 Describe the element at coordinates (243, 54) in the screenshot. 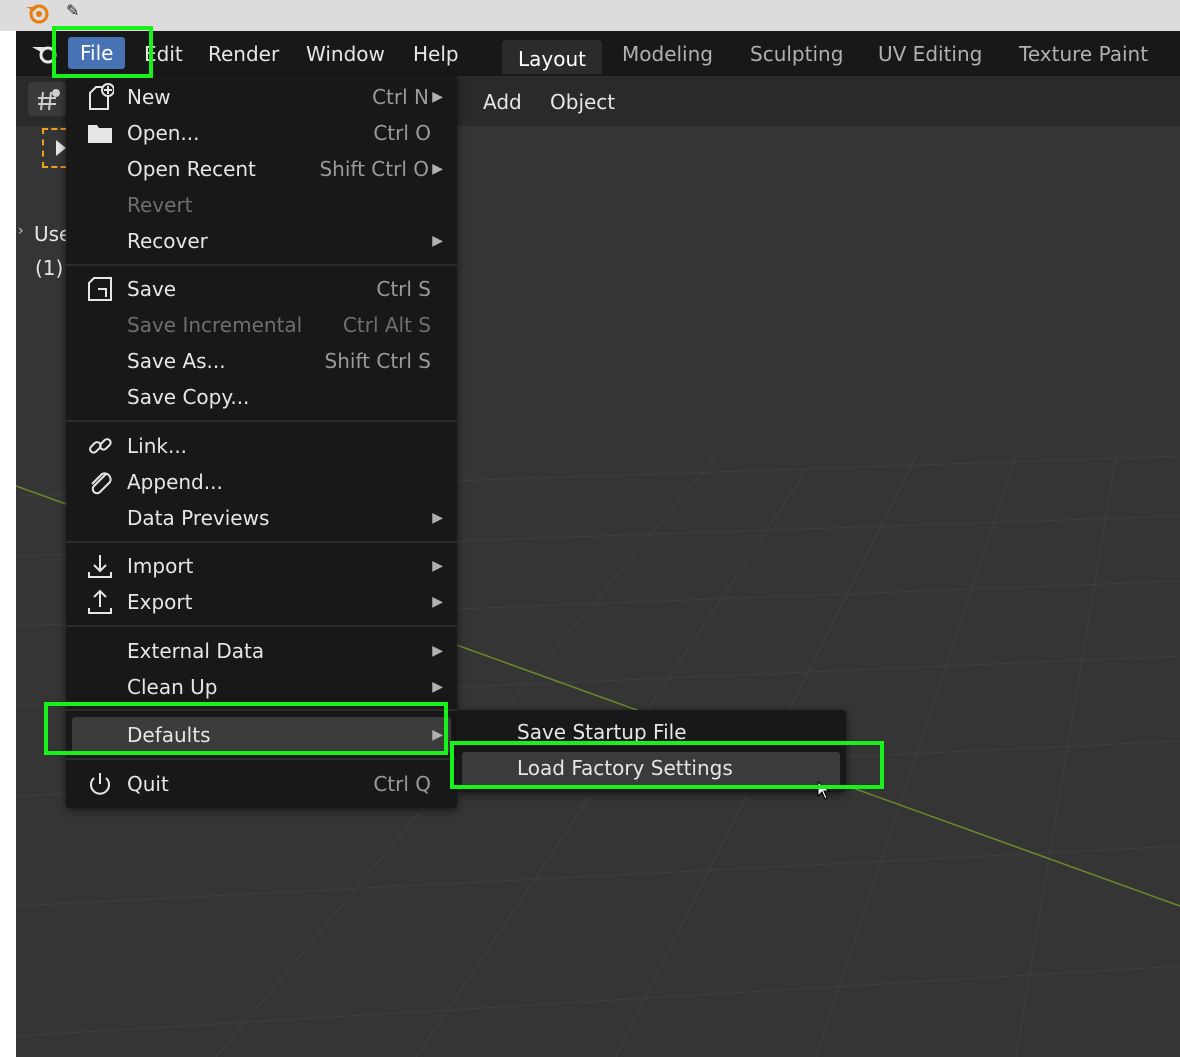

I see `menu-render: Render` at that location.